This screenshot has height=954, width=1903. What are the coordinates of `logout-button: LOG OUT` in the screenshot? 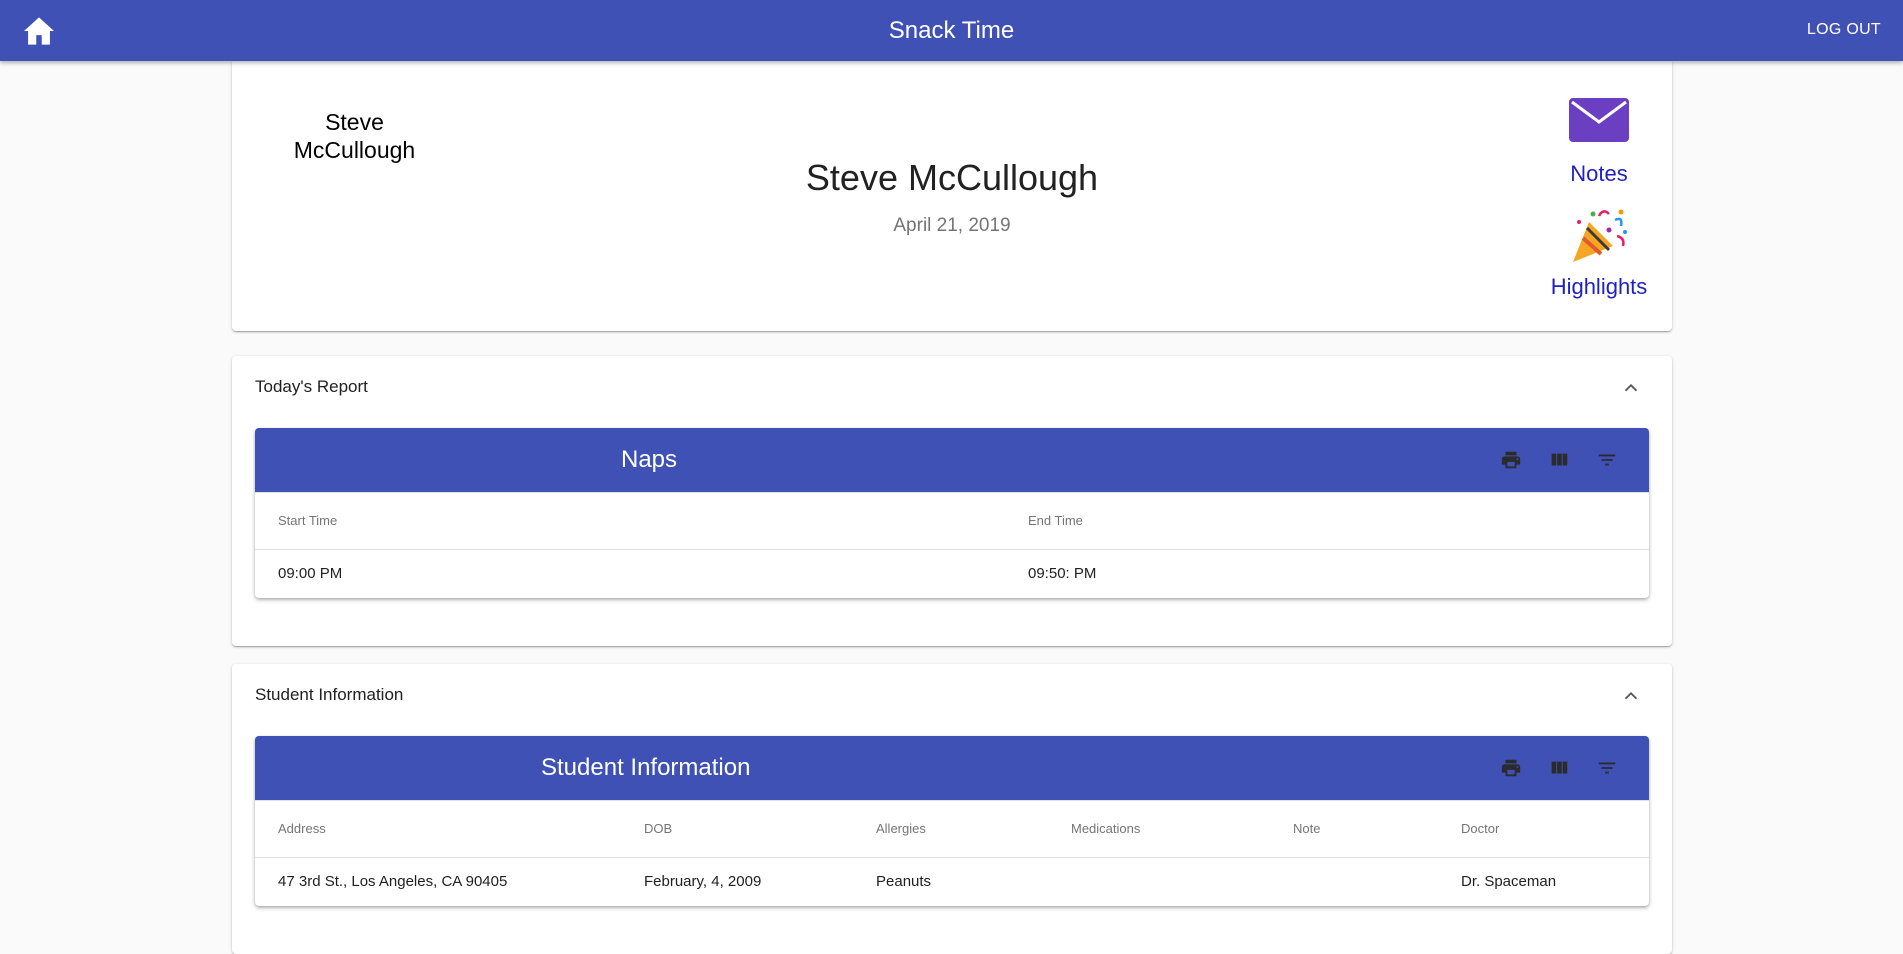 It's located at (1844, 30).